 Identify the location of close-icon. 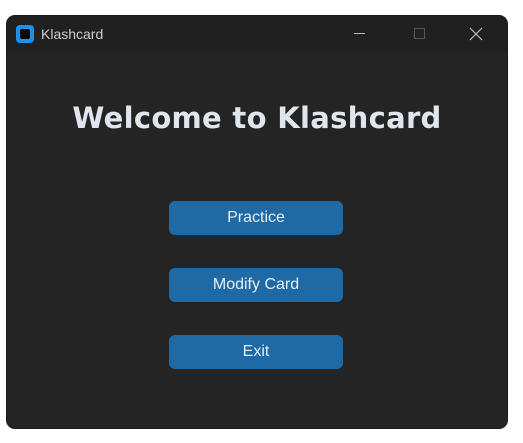
(476, 34).